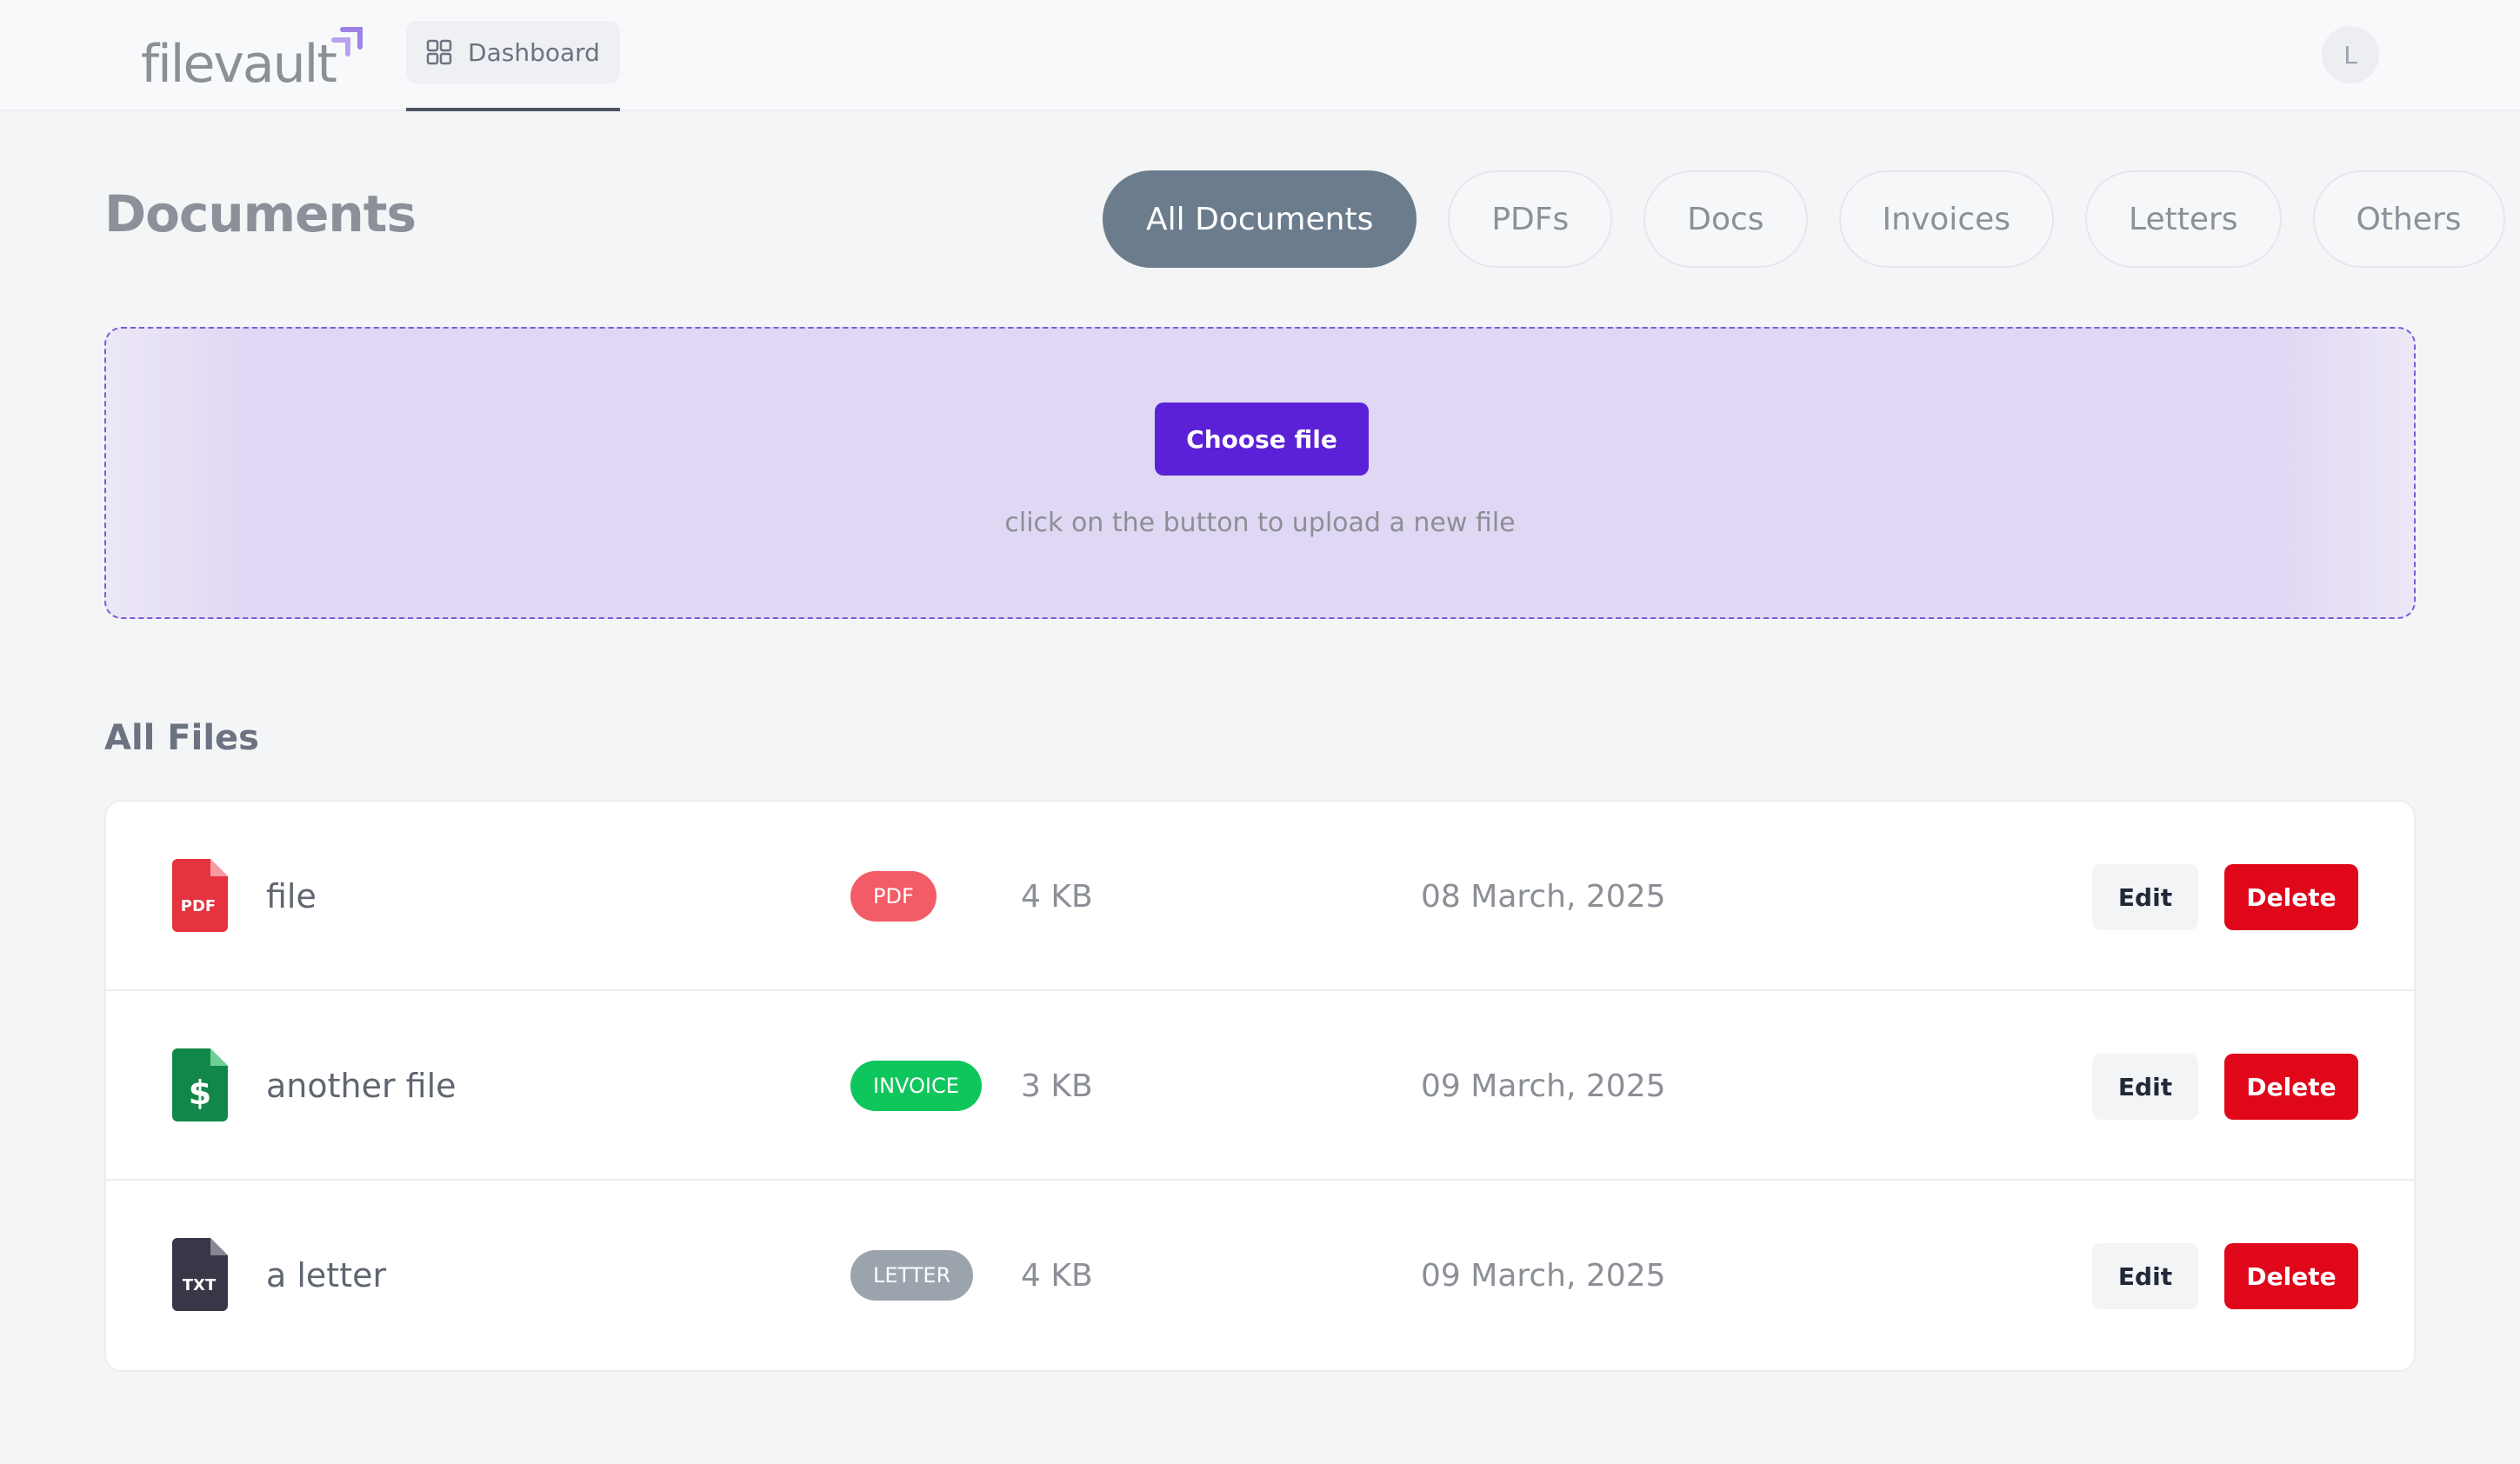 This screenshot has width=2520, height=1464. Describe the element at coordinates (200, 1275) in the screenshot. I see `txt-file-icon: TXT` at that location.